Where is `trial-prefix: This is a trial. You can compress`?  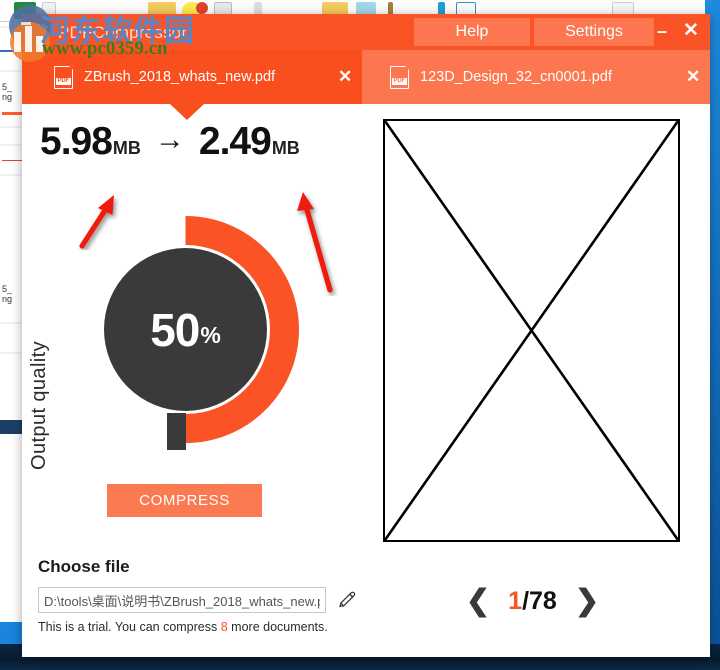 trial-prefix: This is a trial. You can compress is located at coordinates (129, 627).